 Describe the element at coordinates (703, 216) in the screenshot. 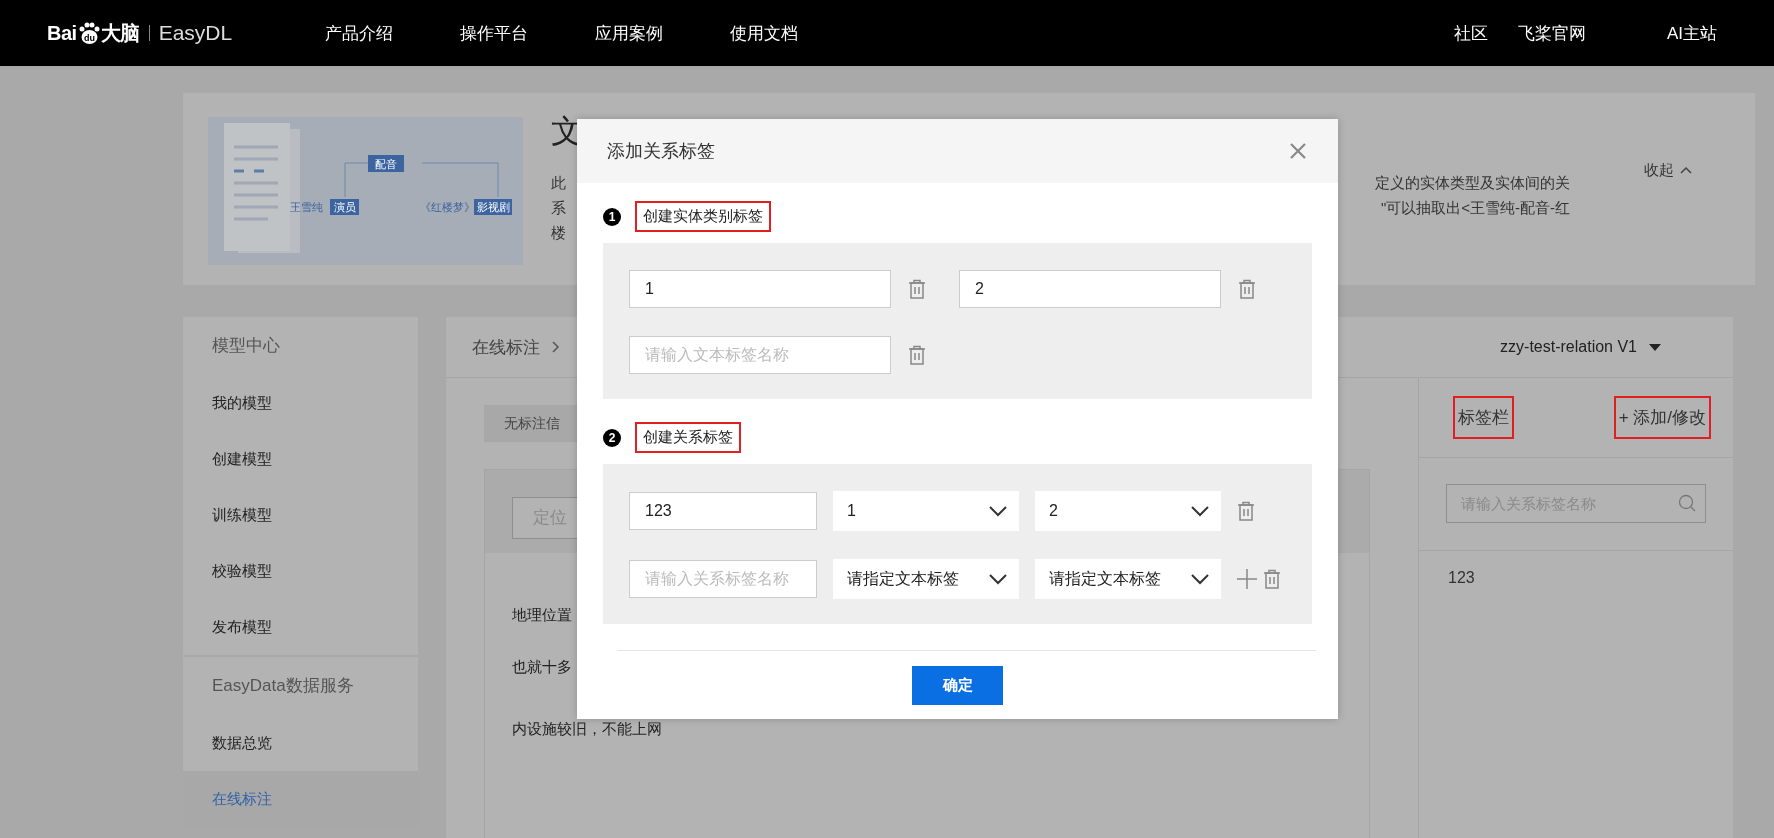

I see `section-label: 创建实体类别标签` at that location.